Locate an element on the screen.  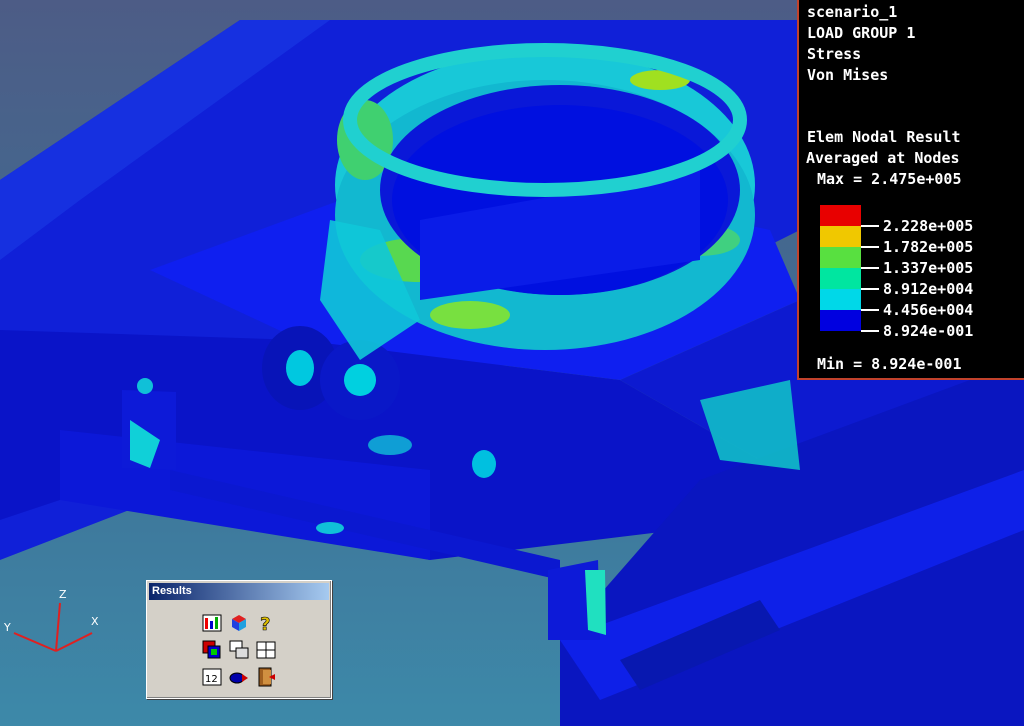
result-type: Elem Nodal Result is located at coordinates (884, 137).